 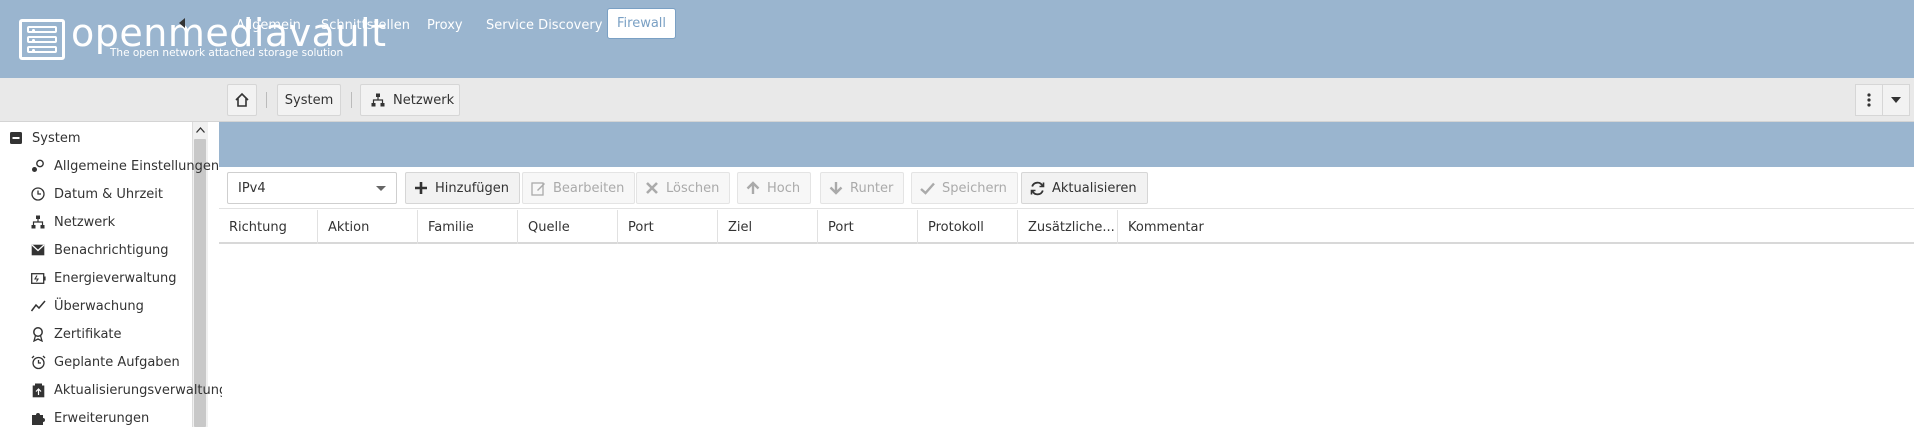 What do you see at coordinates (56, 138) in the screenshot?
I see `sidebar-item-label: System` at bounding box center [56, 138].